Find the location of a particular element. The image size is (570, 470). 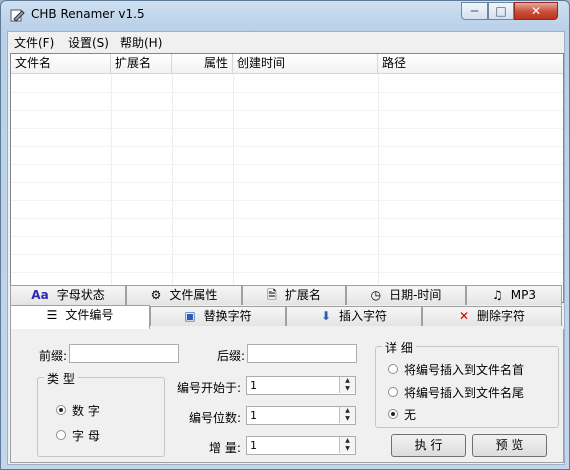

delete-x-icon: ✕ is located at coordinates (464, 316).